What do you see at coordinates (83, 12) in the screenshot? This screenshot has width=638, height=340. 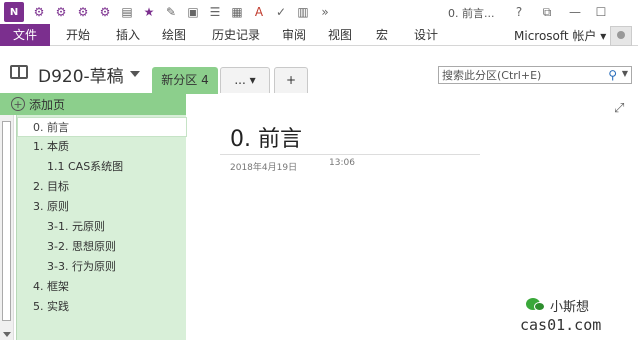 I see `redo-icon: ⚙` at bounding box center [83, 12].